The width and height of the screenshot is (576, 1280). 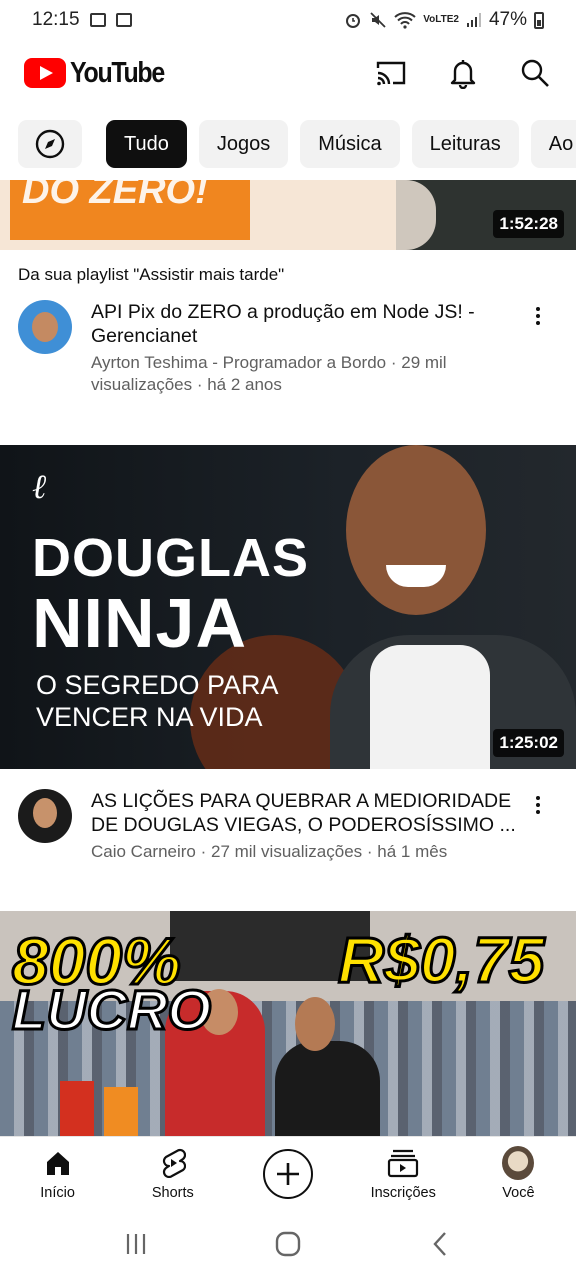 What do you see at coordinates (117, 72) in the screenshot?
I see `logo-text: YouTube` at bounding box center [117, 72].